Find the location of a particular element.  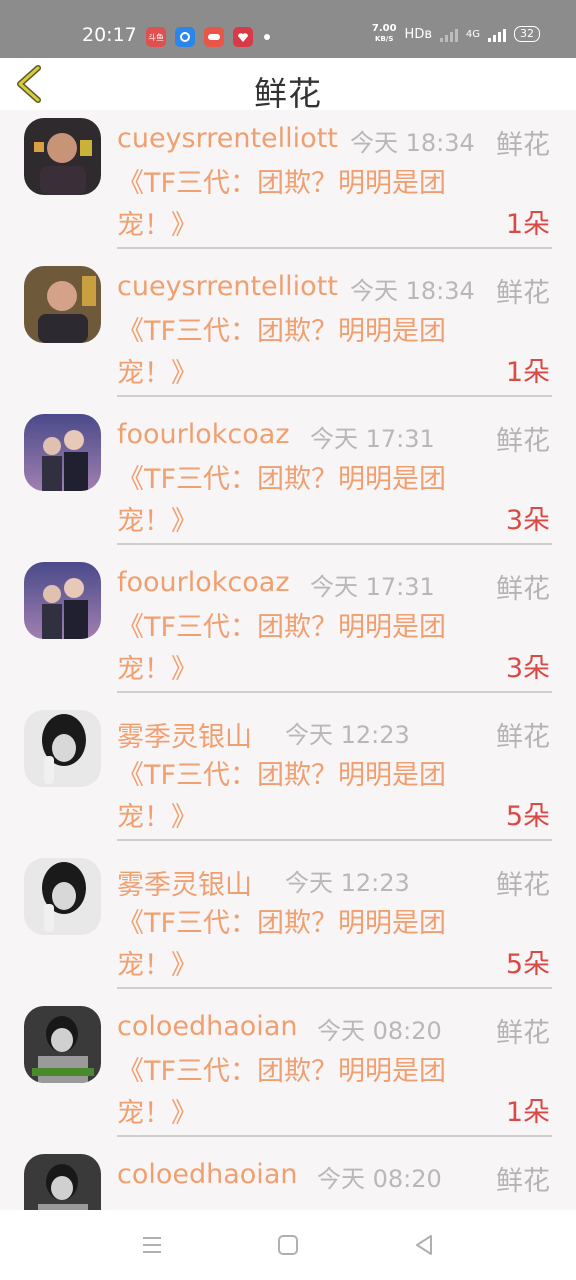

app-header: 鲜花 is located at coordinates (288, 85).